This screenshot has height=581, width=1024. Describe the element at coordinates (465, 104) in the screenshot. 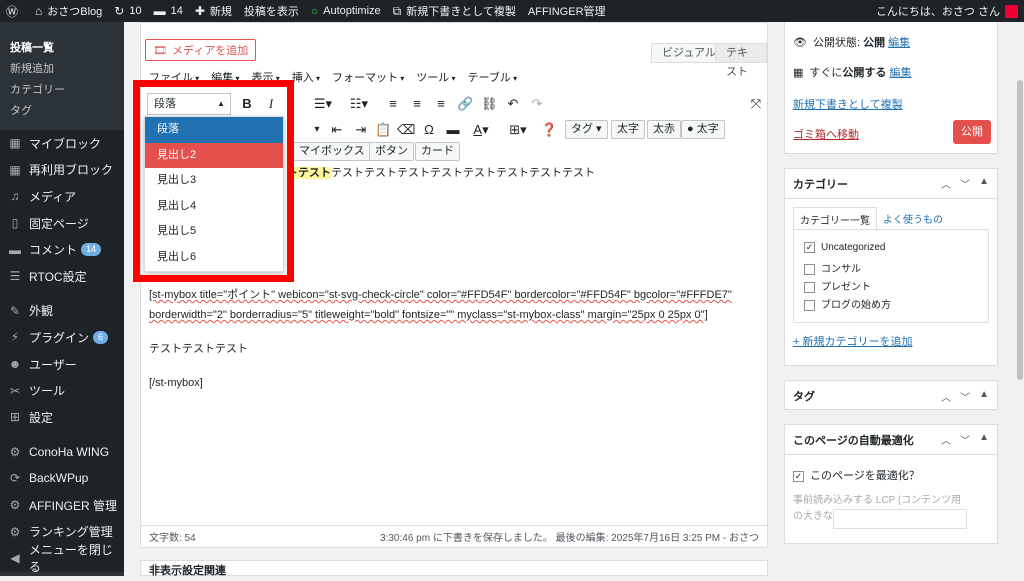

I see `link-icon: 🔗` at that location.